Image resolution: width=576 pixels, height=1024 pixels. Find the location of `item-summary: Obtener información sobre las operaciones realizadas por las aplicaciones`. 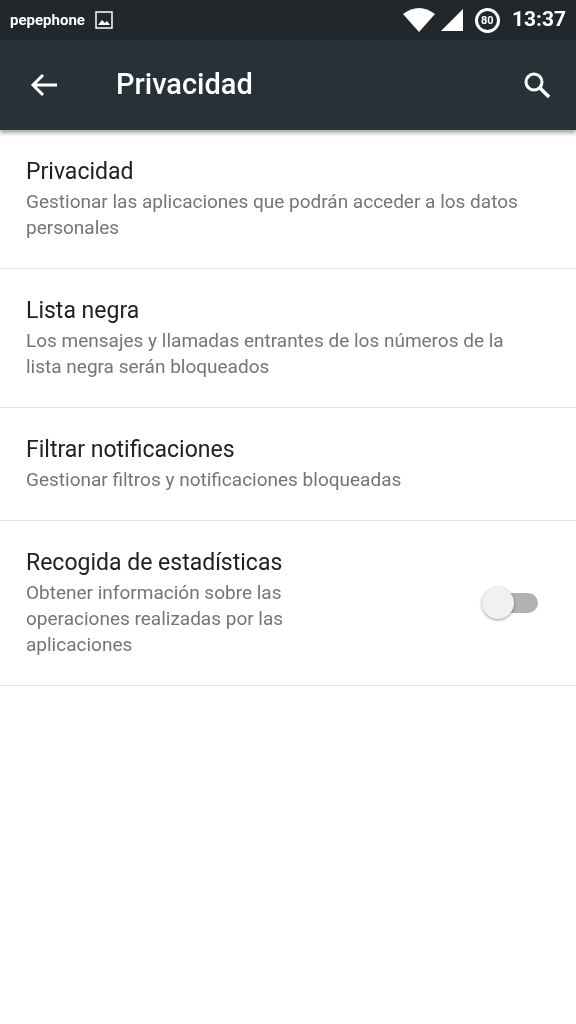

item-summary: Obtener información sobre las operaciones realizadas por las aplicaciones is located at coordinates (155, 619).